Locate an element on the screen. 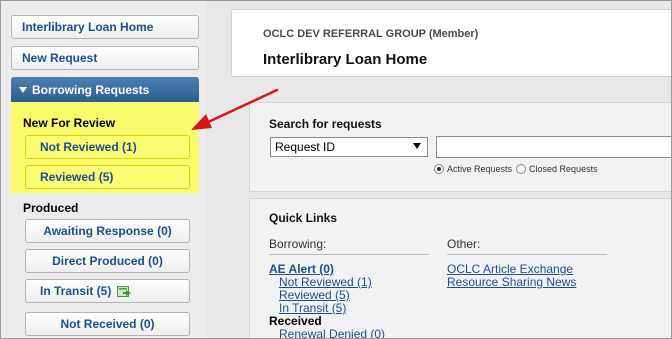 The height and width of the screenshot is (339, 672). interlibrary-loan-home-button: Interlibrary Loan Home is located at coordinates (105, 27).